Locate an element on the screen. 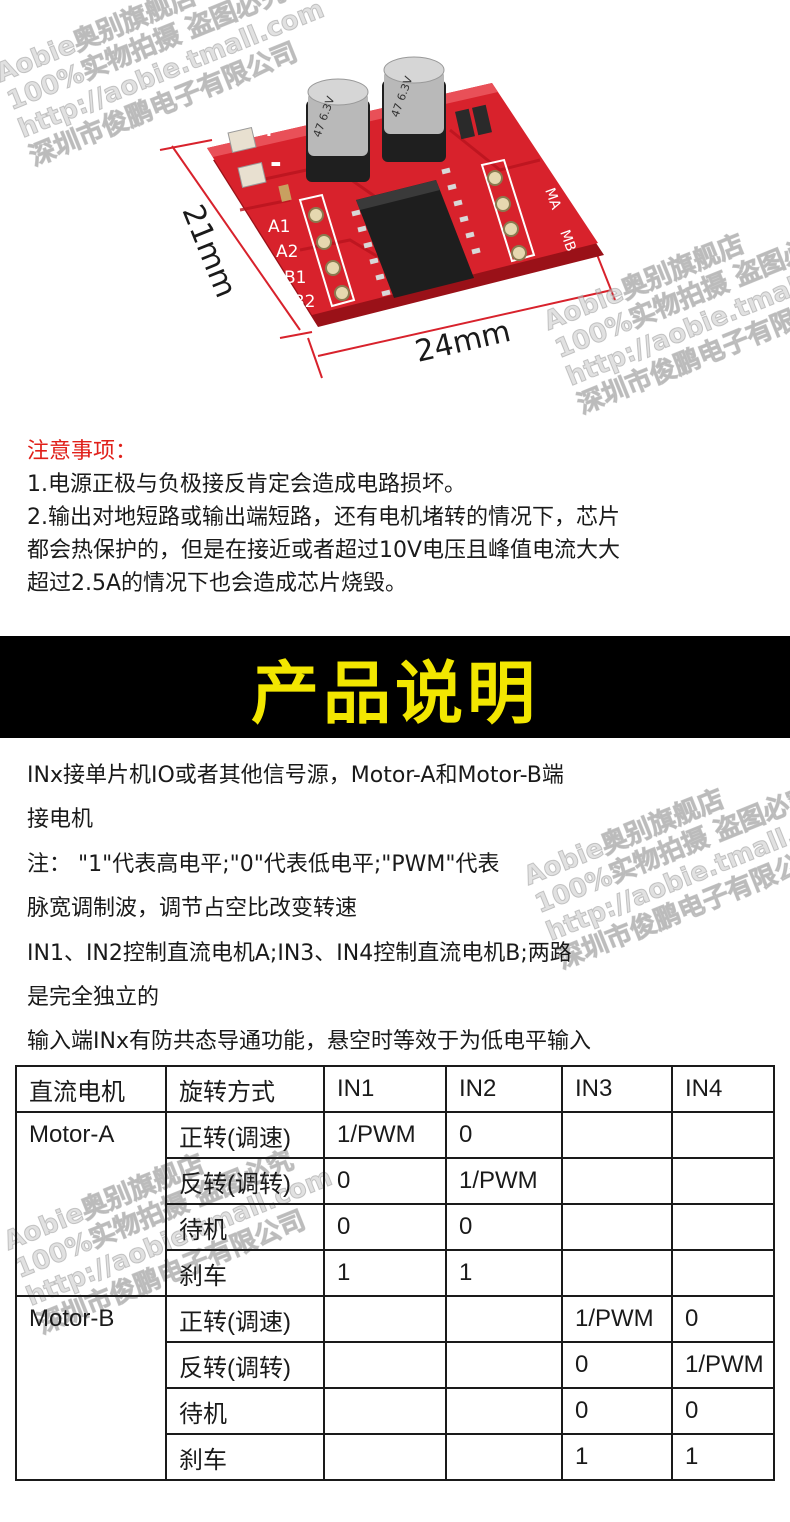 The width and height of the screenshot is (790, 1522). pin-label-b1: B1 is located at coordinates (295, 278).